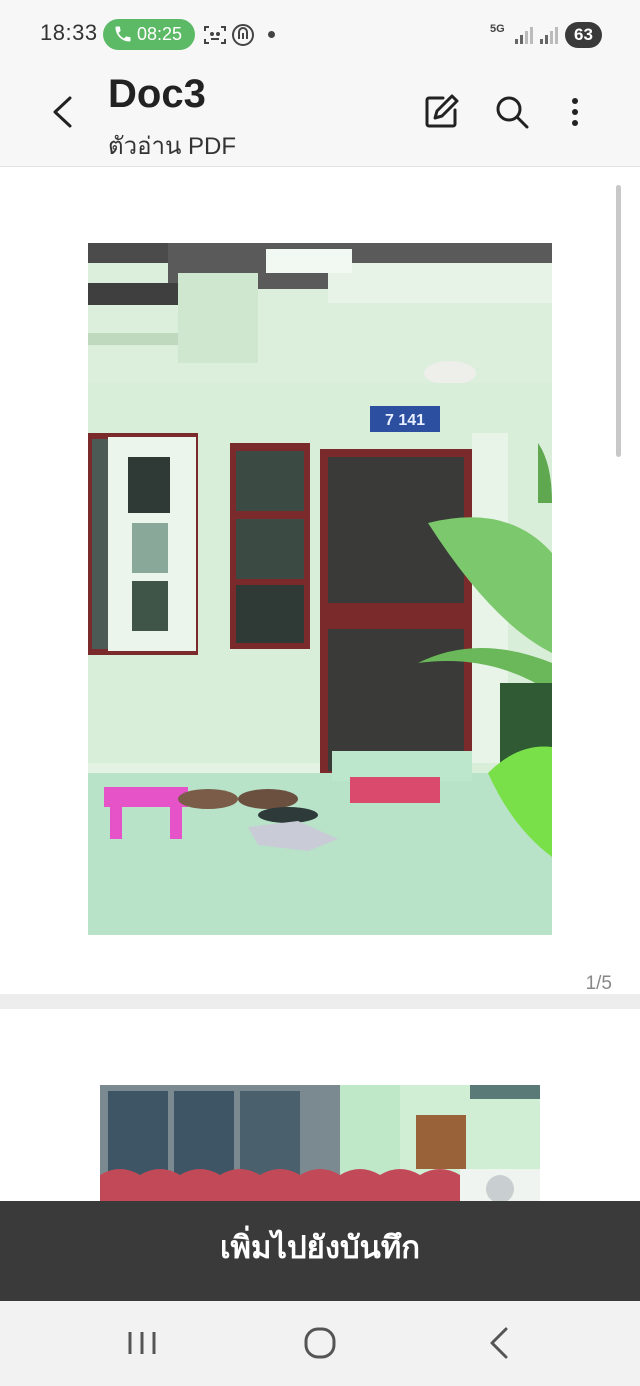 This screenshot has width=640, height=1386. I want to click on network-type: 5G, so click(497, 29).